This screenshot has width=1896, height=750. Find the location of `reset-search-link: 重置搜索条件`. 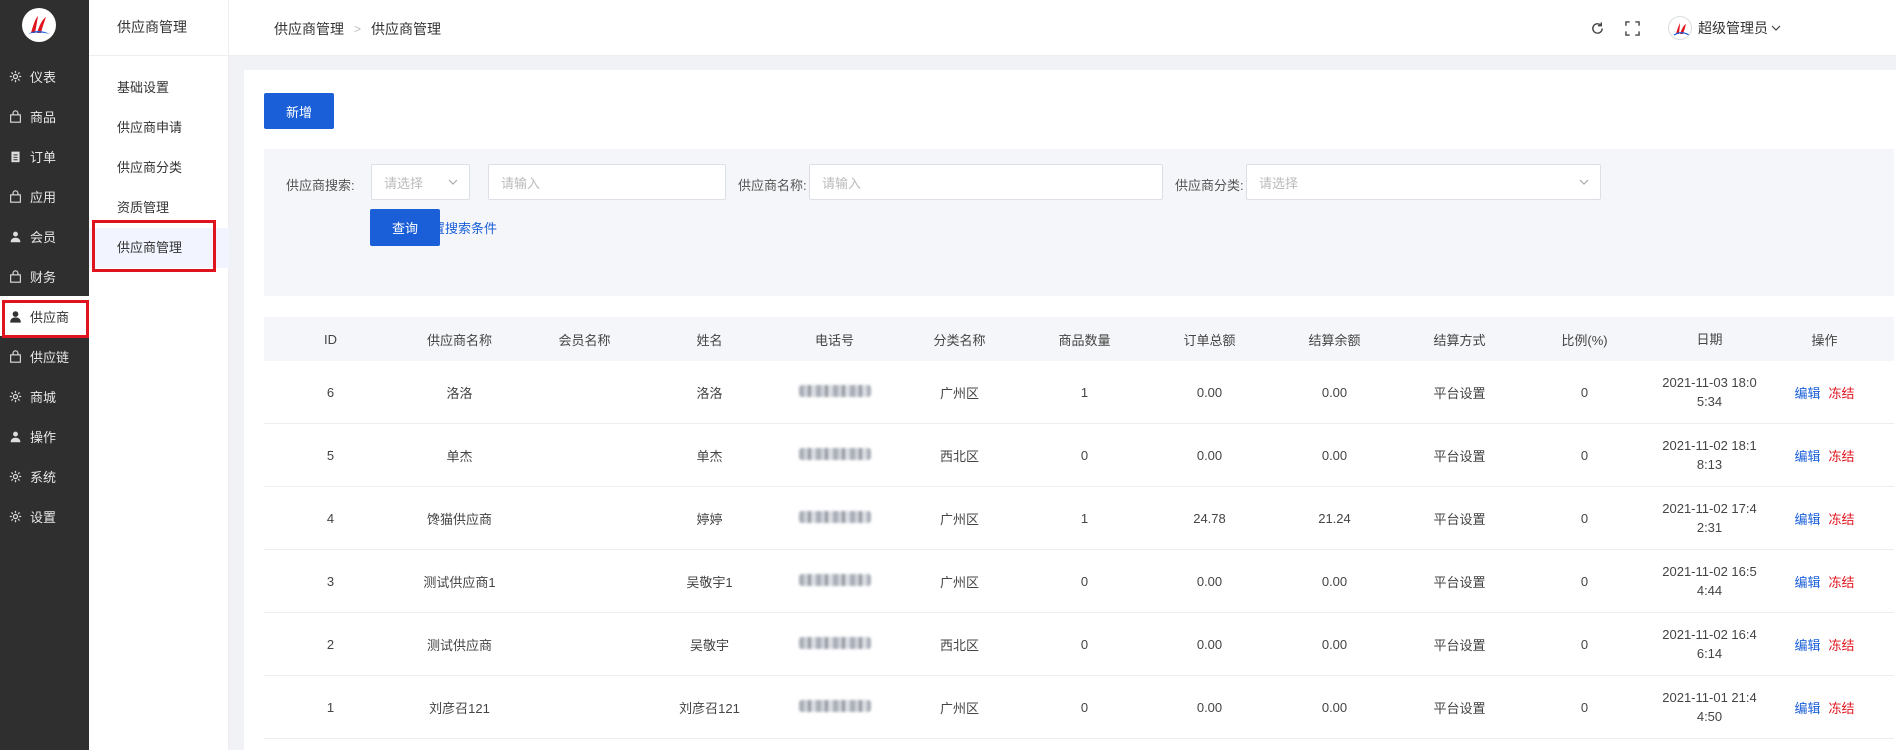

reset-search-link: 重置搜索条件 is located at coordinates (458, 227).